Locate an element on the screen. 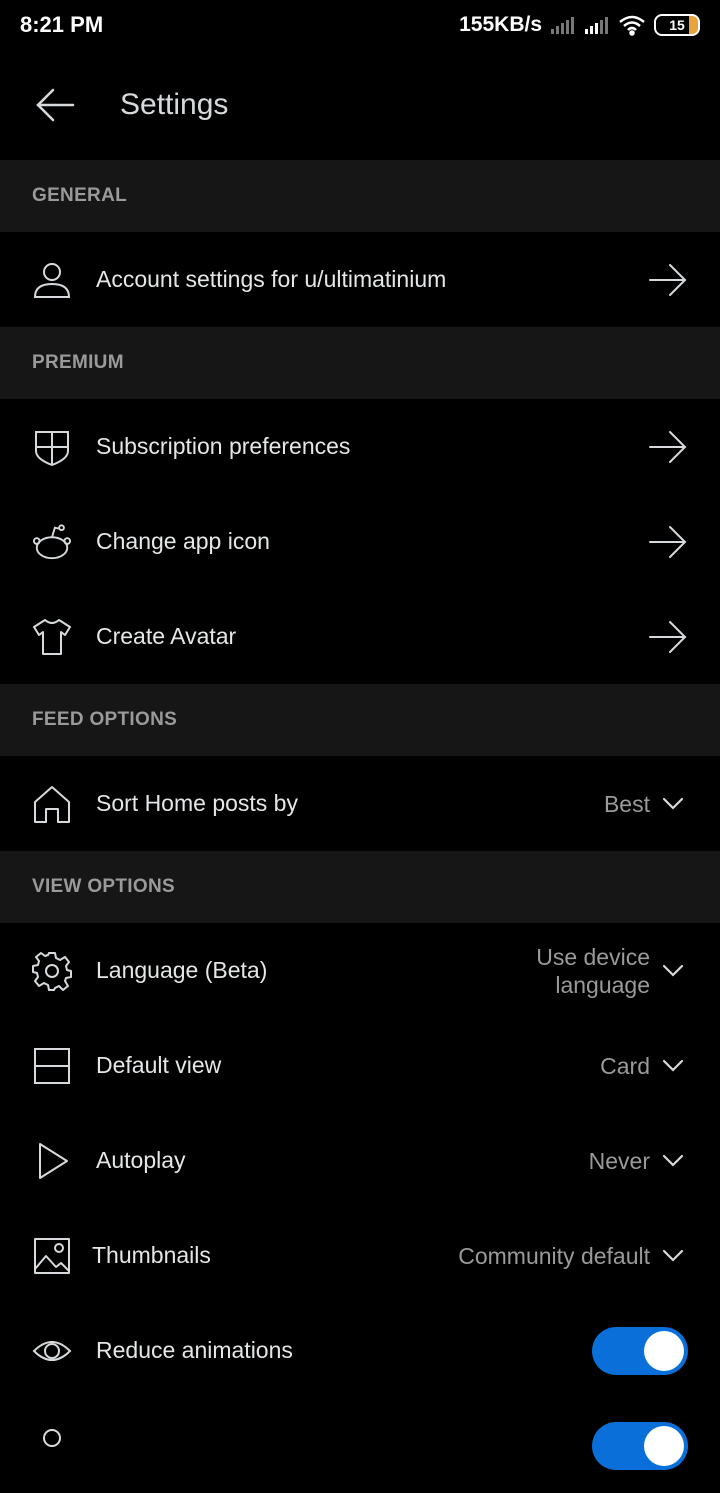 Image resolution: width=720 pixels, height=1493 pixels. subscription-preferences-label: Subscription preferences is located at coordinates (223, 446).